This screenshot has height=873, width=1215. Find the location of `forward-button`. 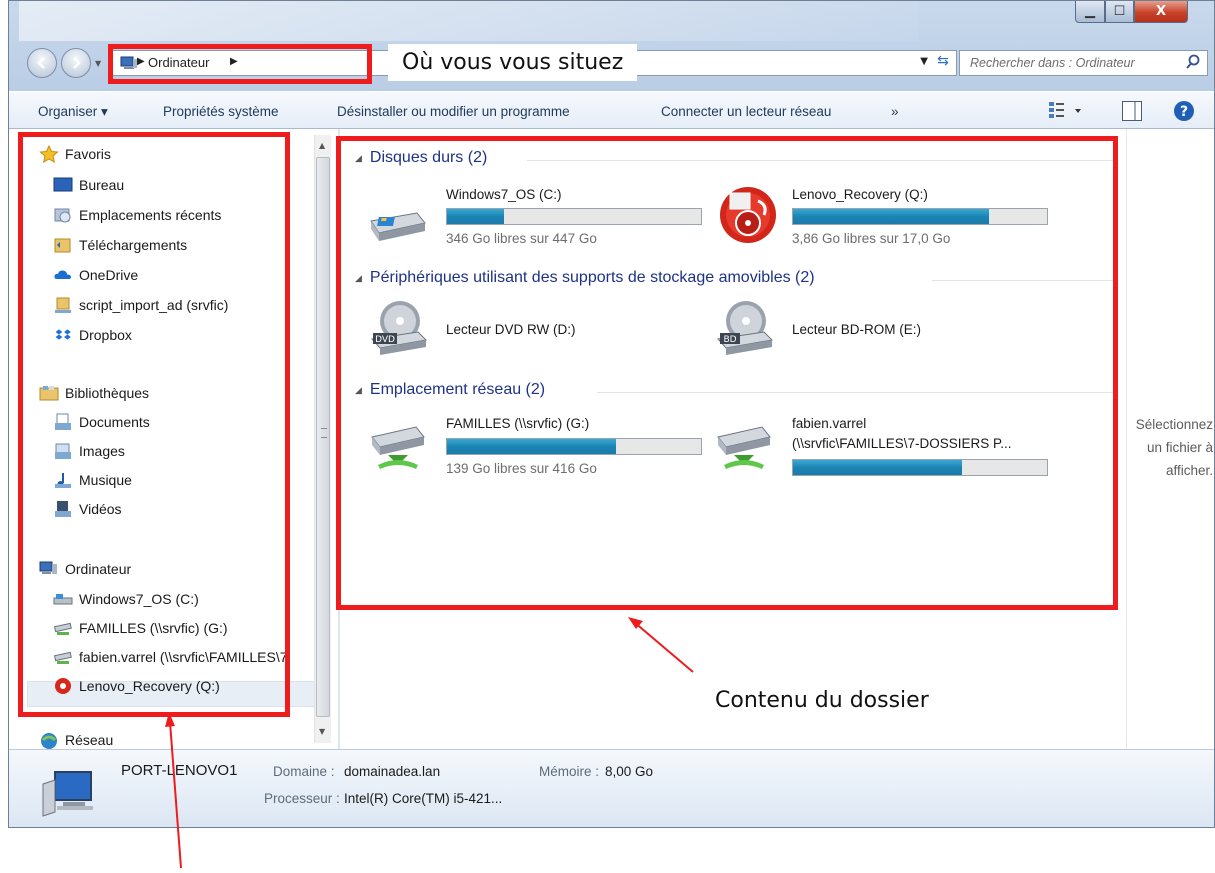

forward-button is located at coordinates (76, 63).